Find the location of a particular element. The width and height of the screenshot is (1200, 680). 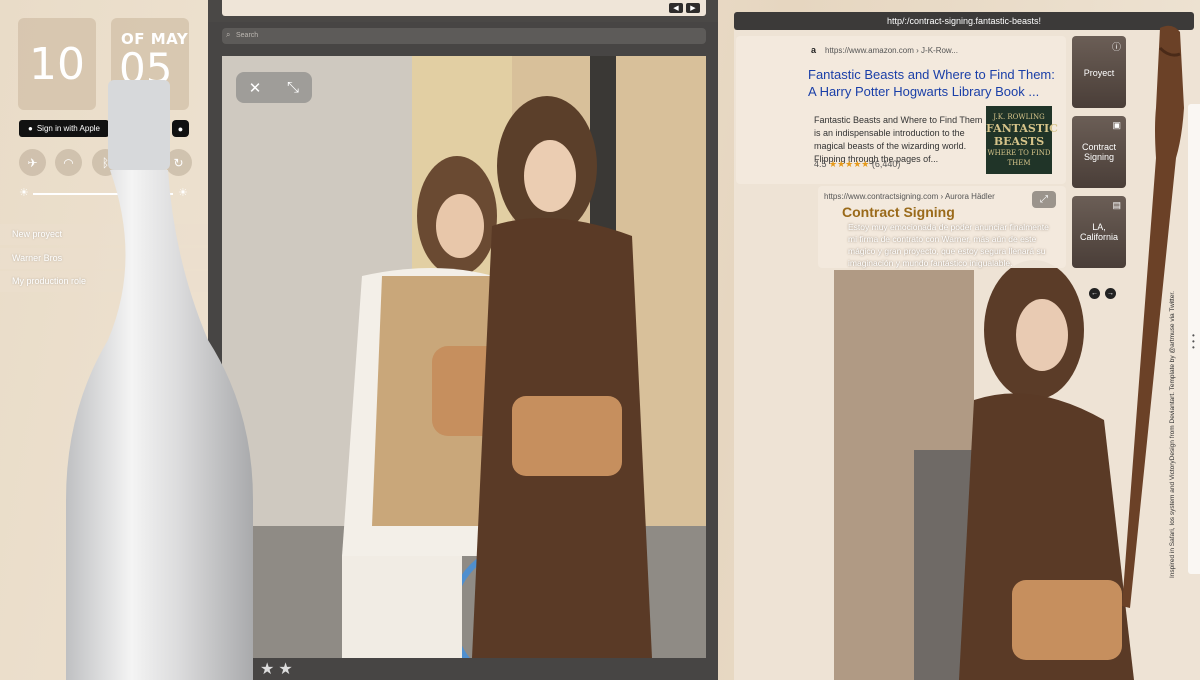

back-arrow-icon: ◀ is located at coordinates (676, 8).